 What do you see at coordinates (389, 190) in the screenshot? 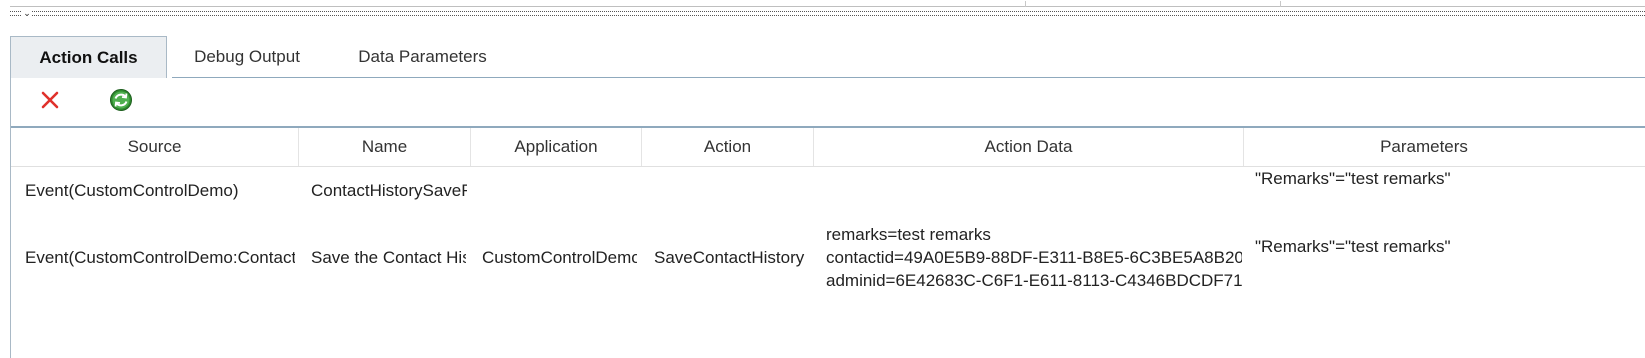
I see `cell-name: ContactHistorySaveR` at bounding box center [389, 190].